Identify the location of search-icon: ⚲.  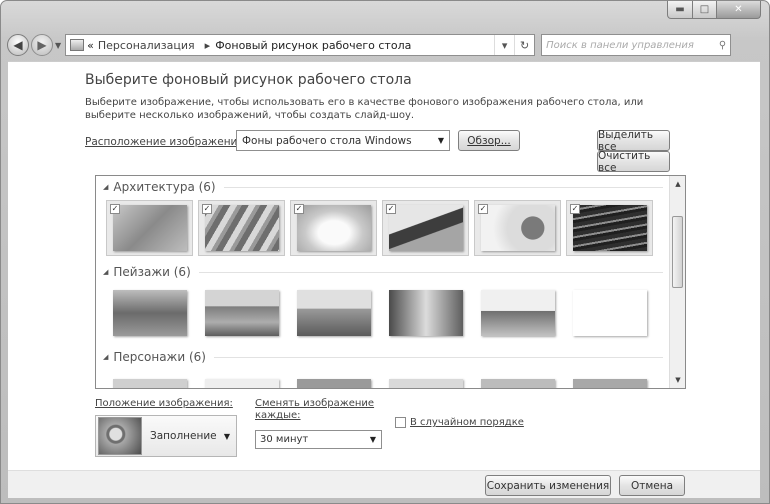
(722, 45).